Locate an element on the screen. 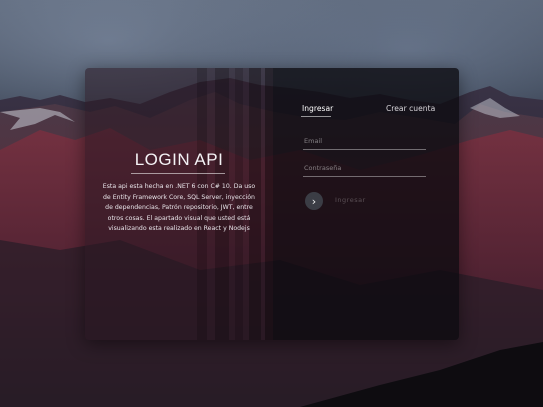  submit-label: Ingresar is located at coordinates (350, 200).